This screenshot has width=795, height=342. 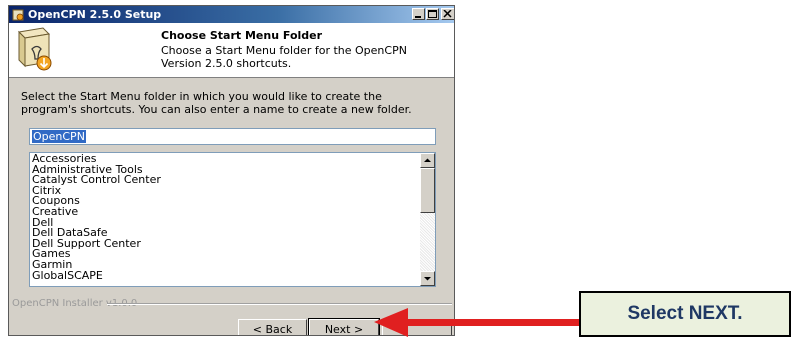 I want to click on arrow-head-icon, so click(x=391, y=322).